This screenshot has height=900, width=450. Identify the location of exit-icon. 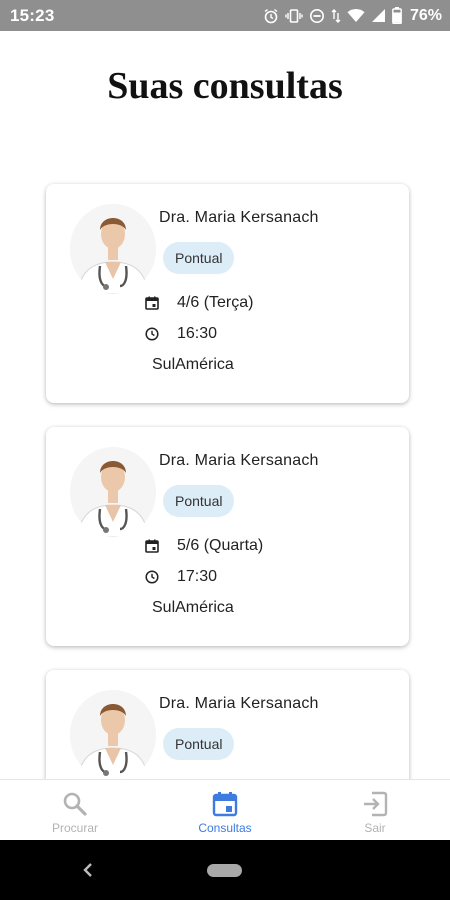
(375, 804).